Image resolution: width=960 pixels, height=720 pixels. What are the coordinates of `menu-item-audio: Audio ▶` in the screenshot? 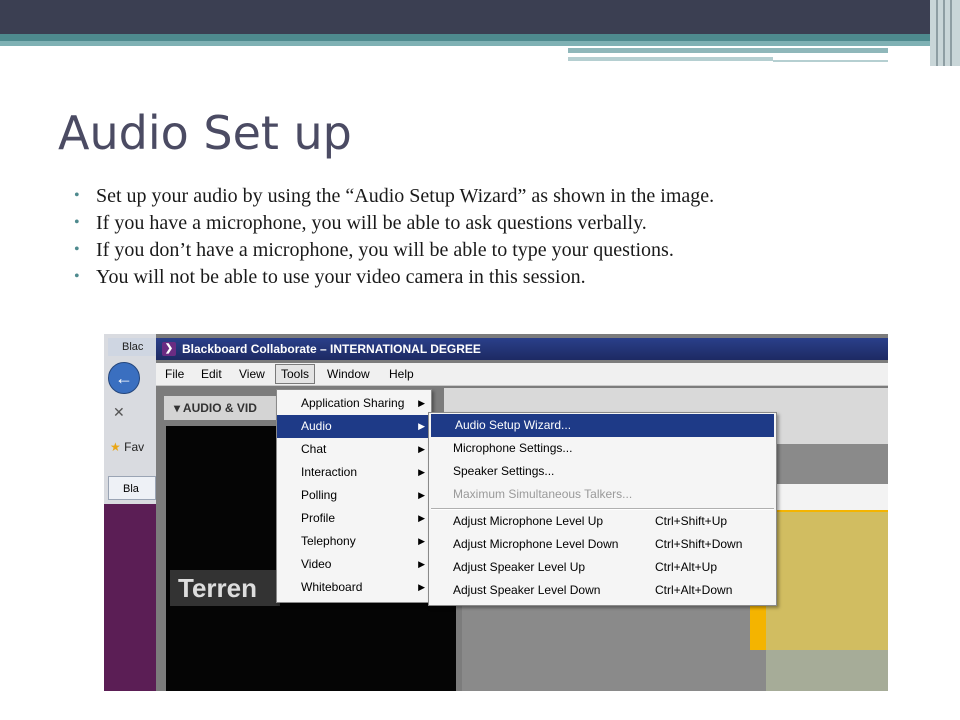 It's located at (354, 426).